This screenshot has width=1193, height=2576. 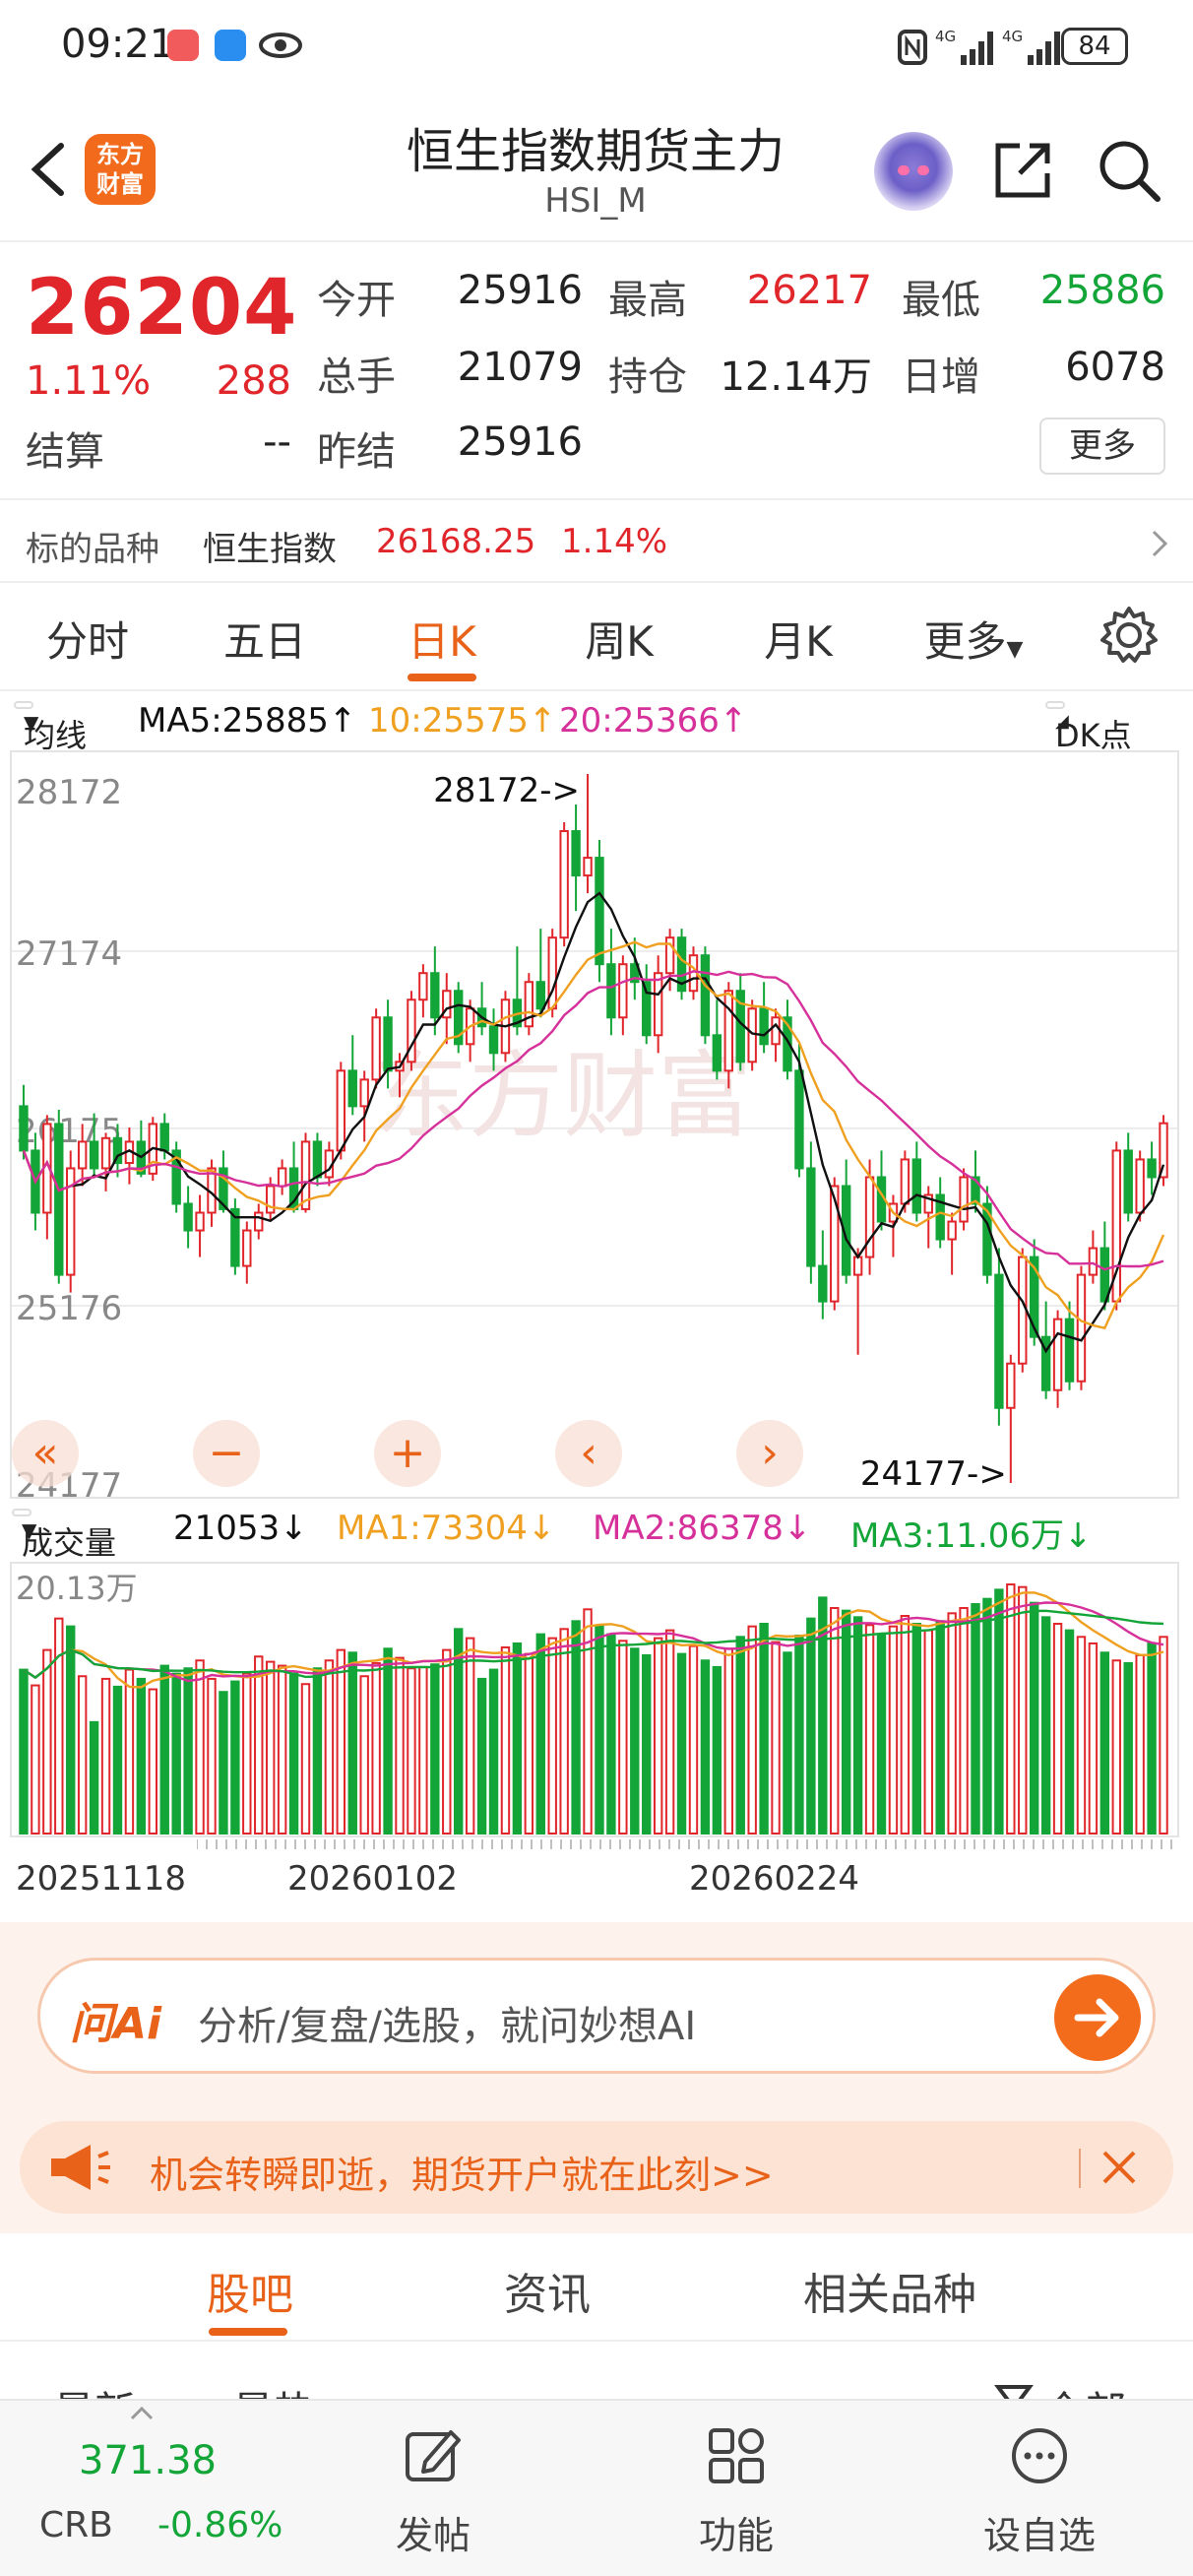 I want to click on edit-post-icon, so click(x=433, y=2455).